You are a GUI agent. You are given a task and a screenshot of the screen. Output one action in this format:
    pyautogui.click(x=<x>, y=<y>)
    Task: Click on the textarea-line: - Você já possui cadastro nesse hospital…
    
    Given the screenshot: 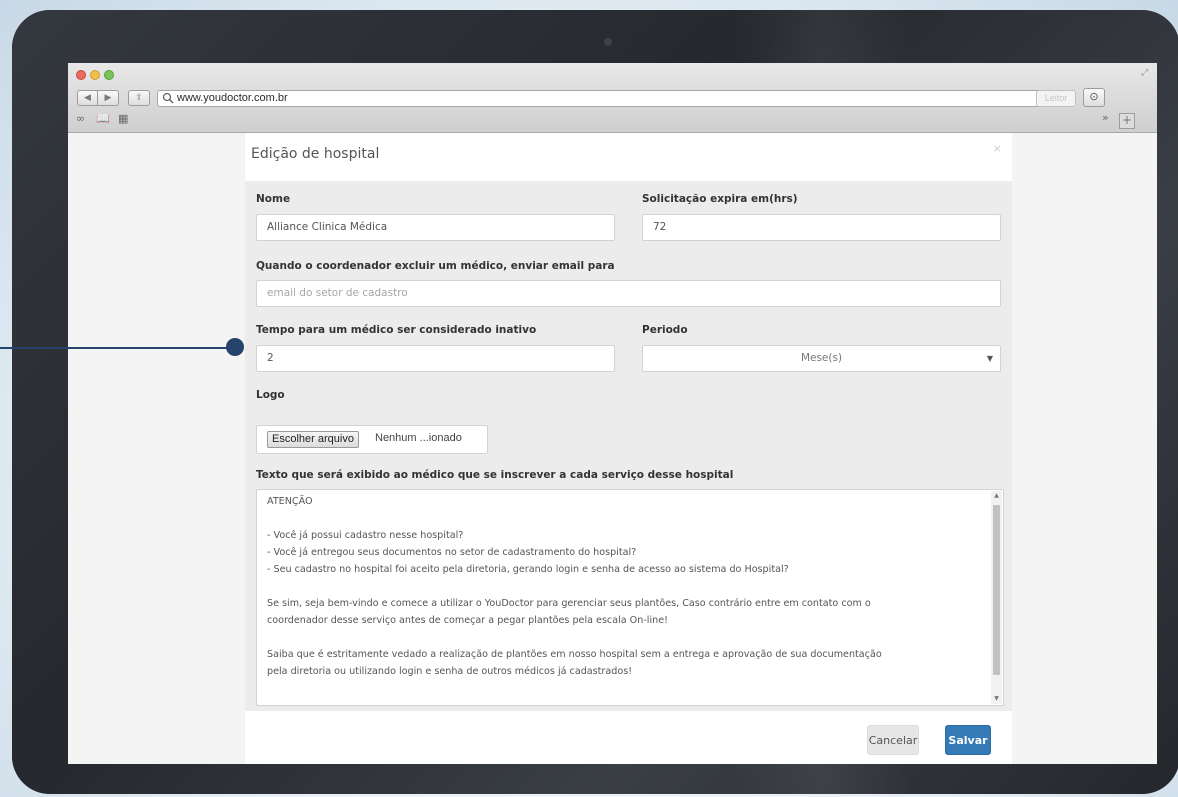 What is the action you would take?
    pyautogui.click(x=365, y=535)
    